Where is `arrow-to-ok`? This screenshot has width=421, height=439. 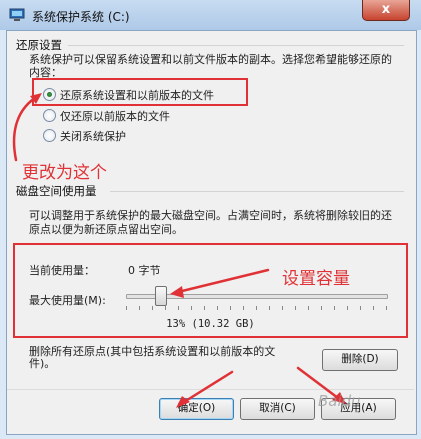
arrow-to-ok is located at coordinates (208, 387).